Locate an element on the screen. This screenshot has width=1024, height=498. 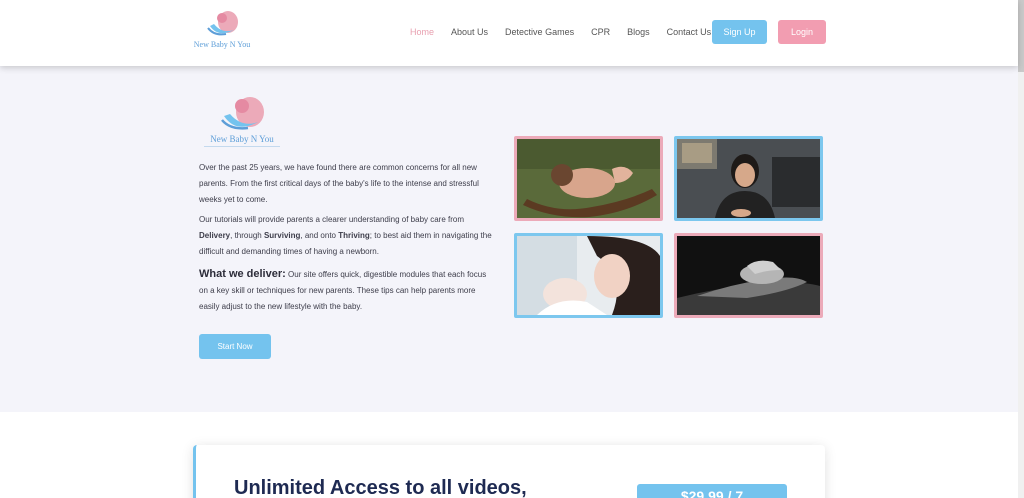
start-now-button: Start Now is located at coordinates (235, 346).